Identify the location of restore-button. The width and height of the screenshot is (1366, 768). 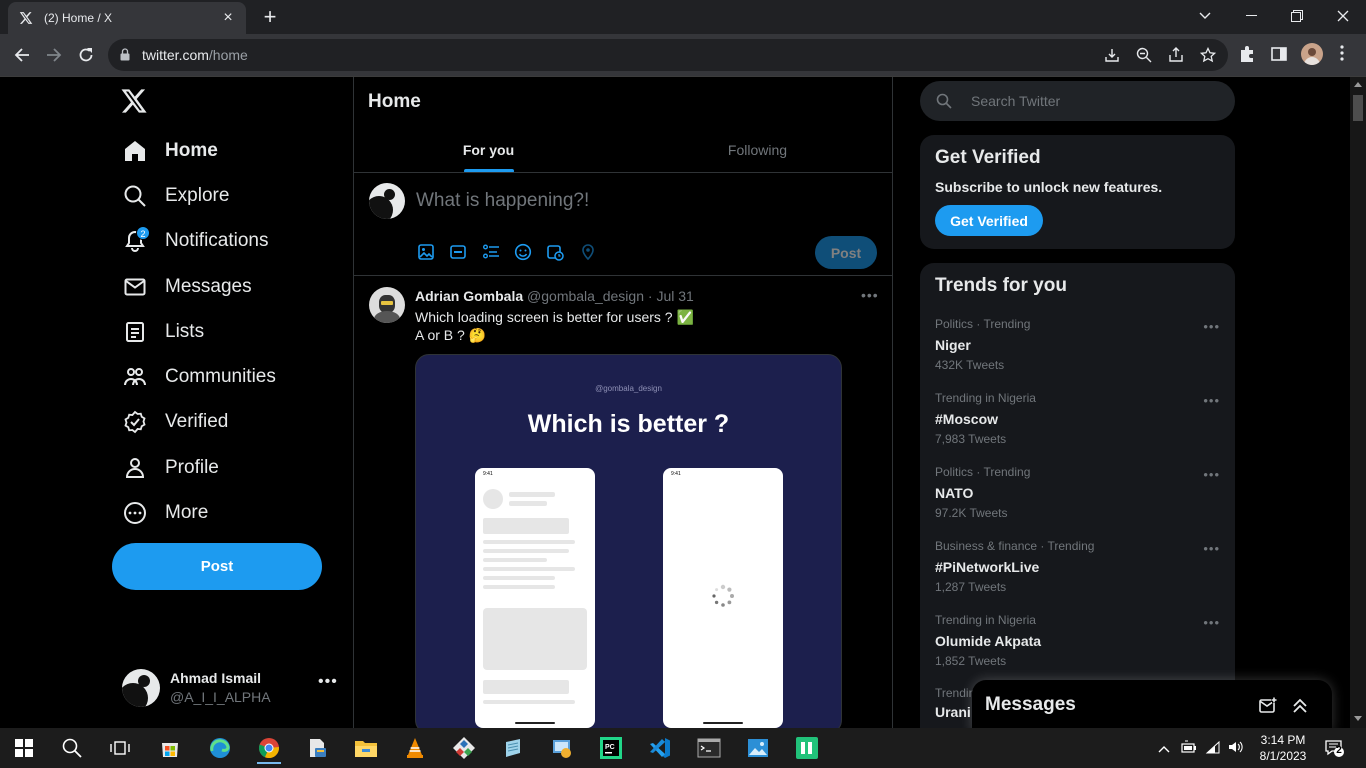
(1297, 16).